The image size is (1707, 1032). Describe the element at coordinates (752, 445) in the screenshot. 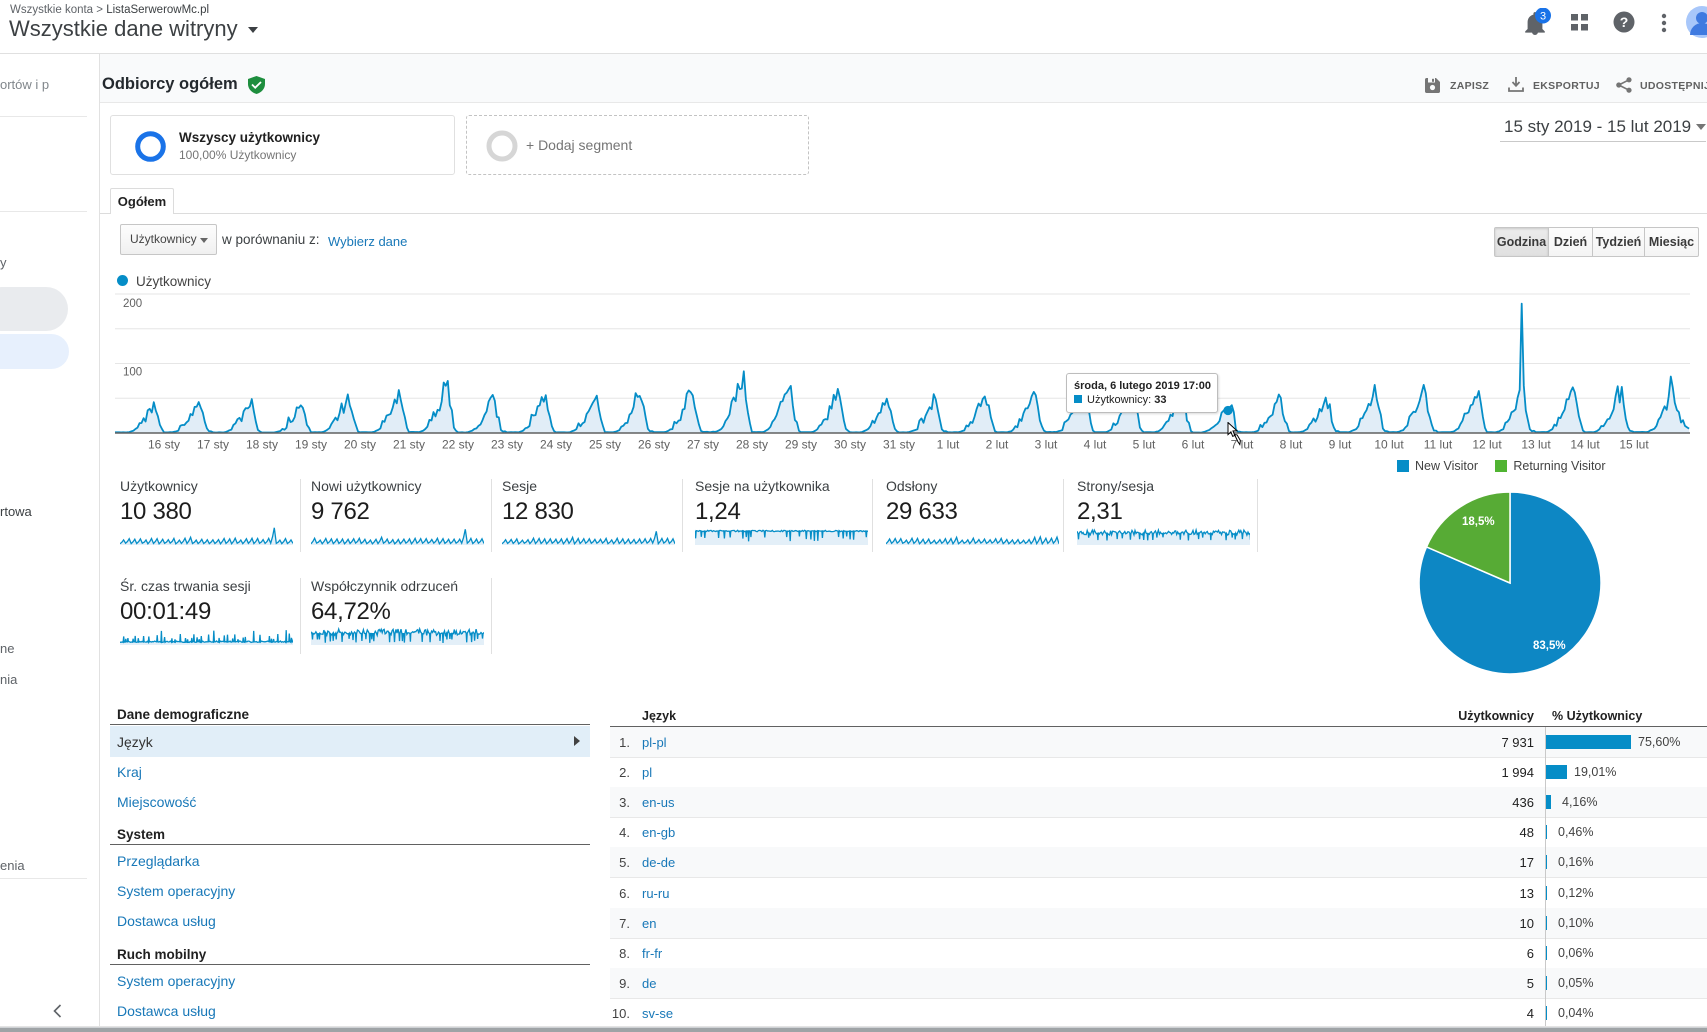

I see `svg-text: 28 sty` at that location.